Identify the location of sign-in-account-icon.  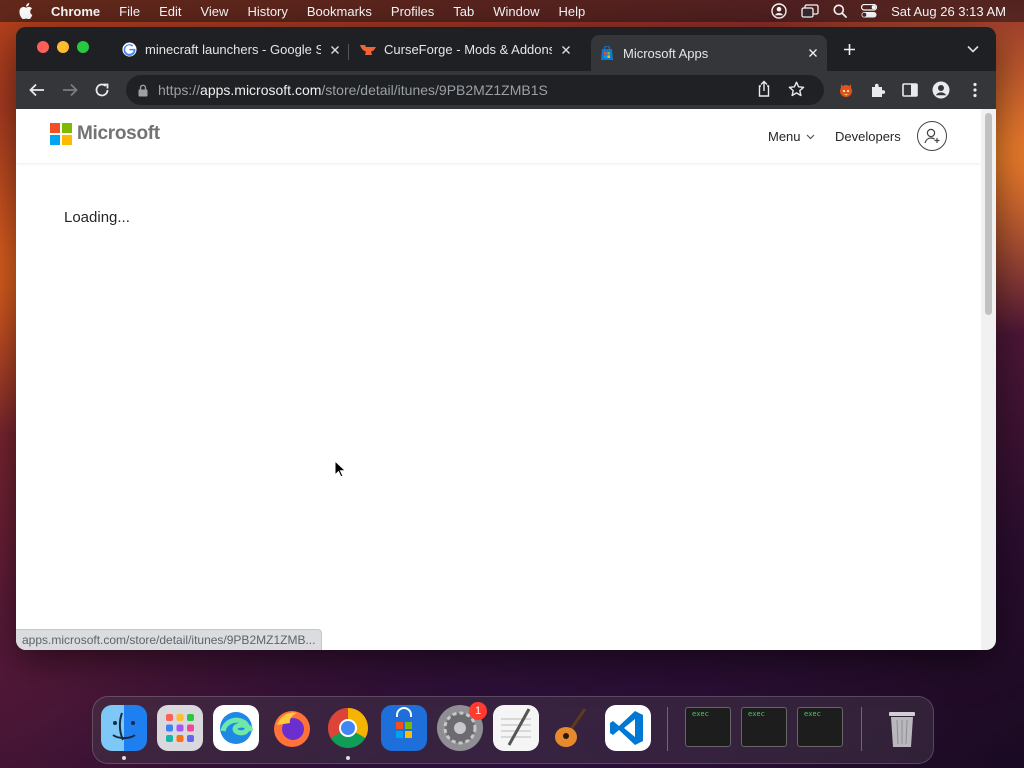
(932, 136).